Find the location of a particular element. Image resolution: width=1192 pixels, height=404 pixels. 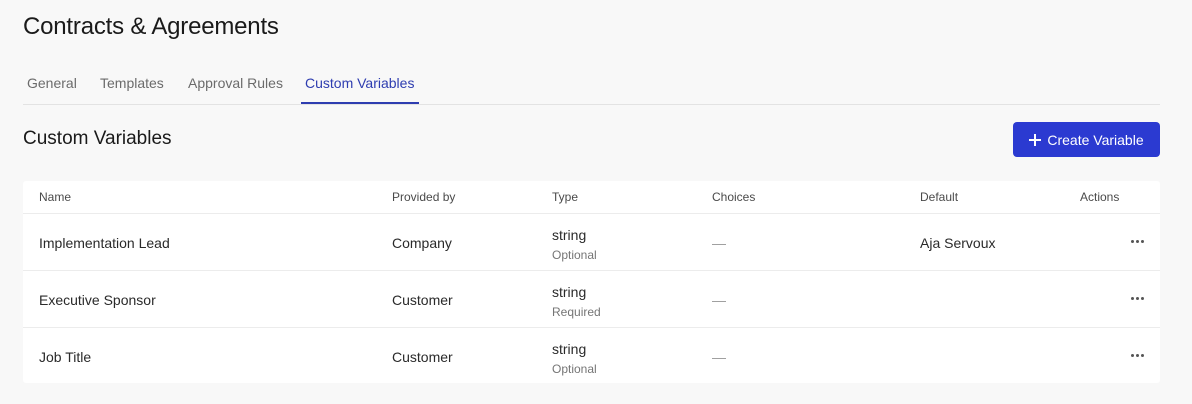

variable-default: Aja Servoux is located at coordinates (958, 243).